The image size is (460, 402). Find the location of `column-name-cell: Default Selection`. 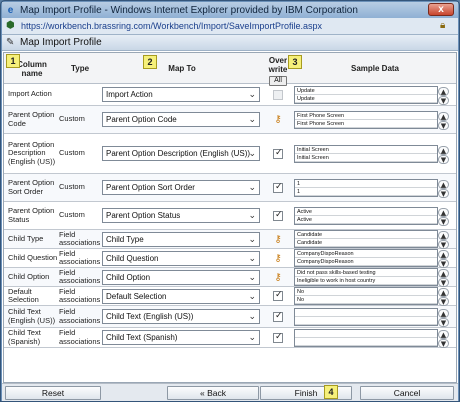

column-name-cell: Default Selection is located at coordinates (23, 295).